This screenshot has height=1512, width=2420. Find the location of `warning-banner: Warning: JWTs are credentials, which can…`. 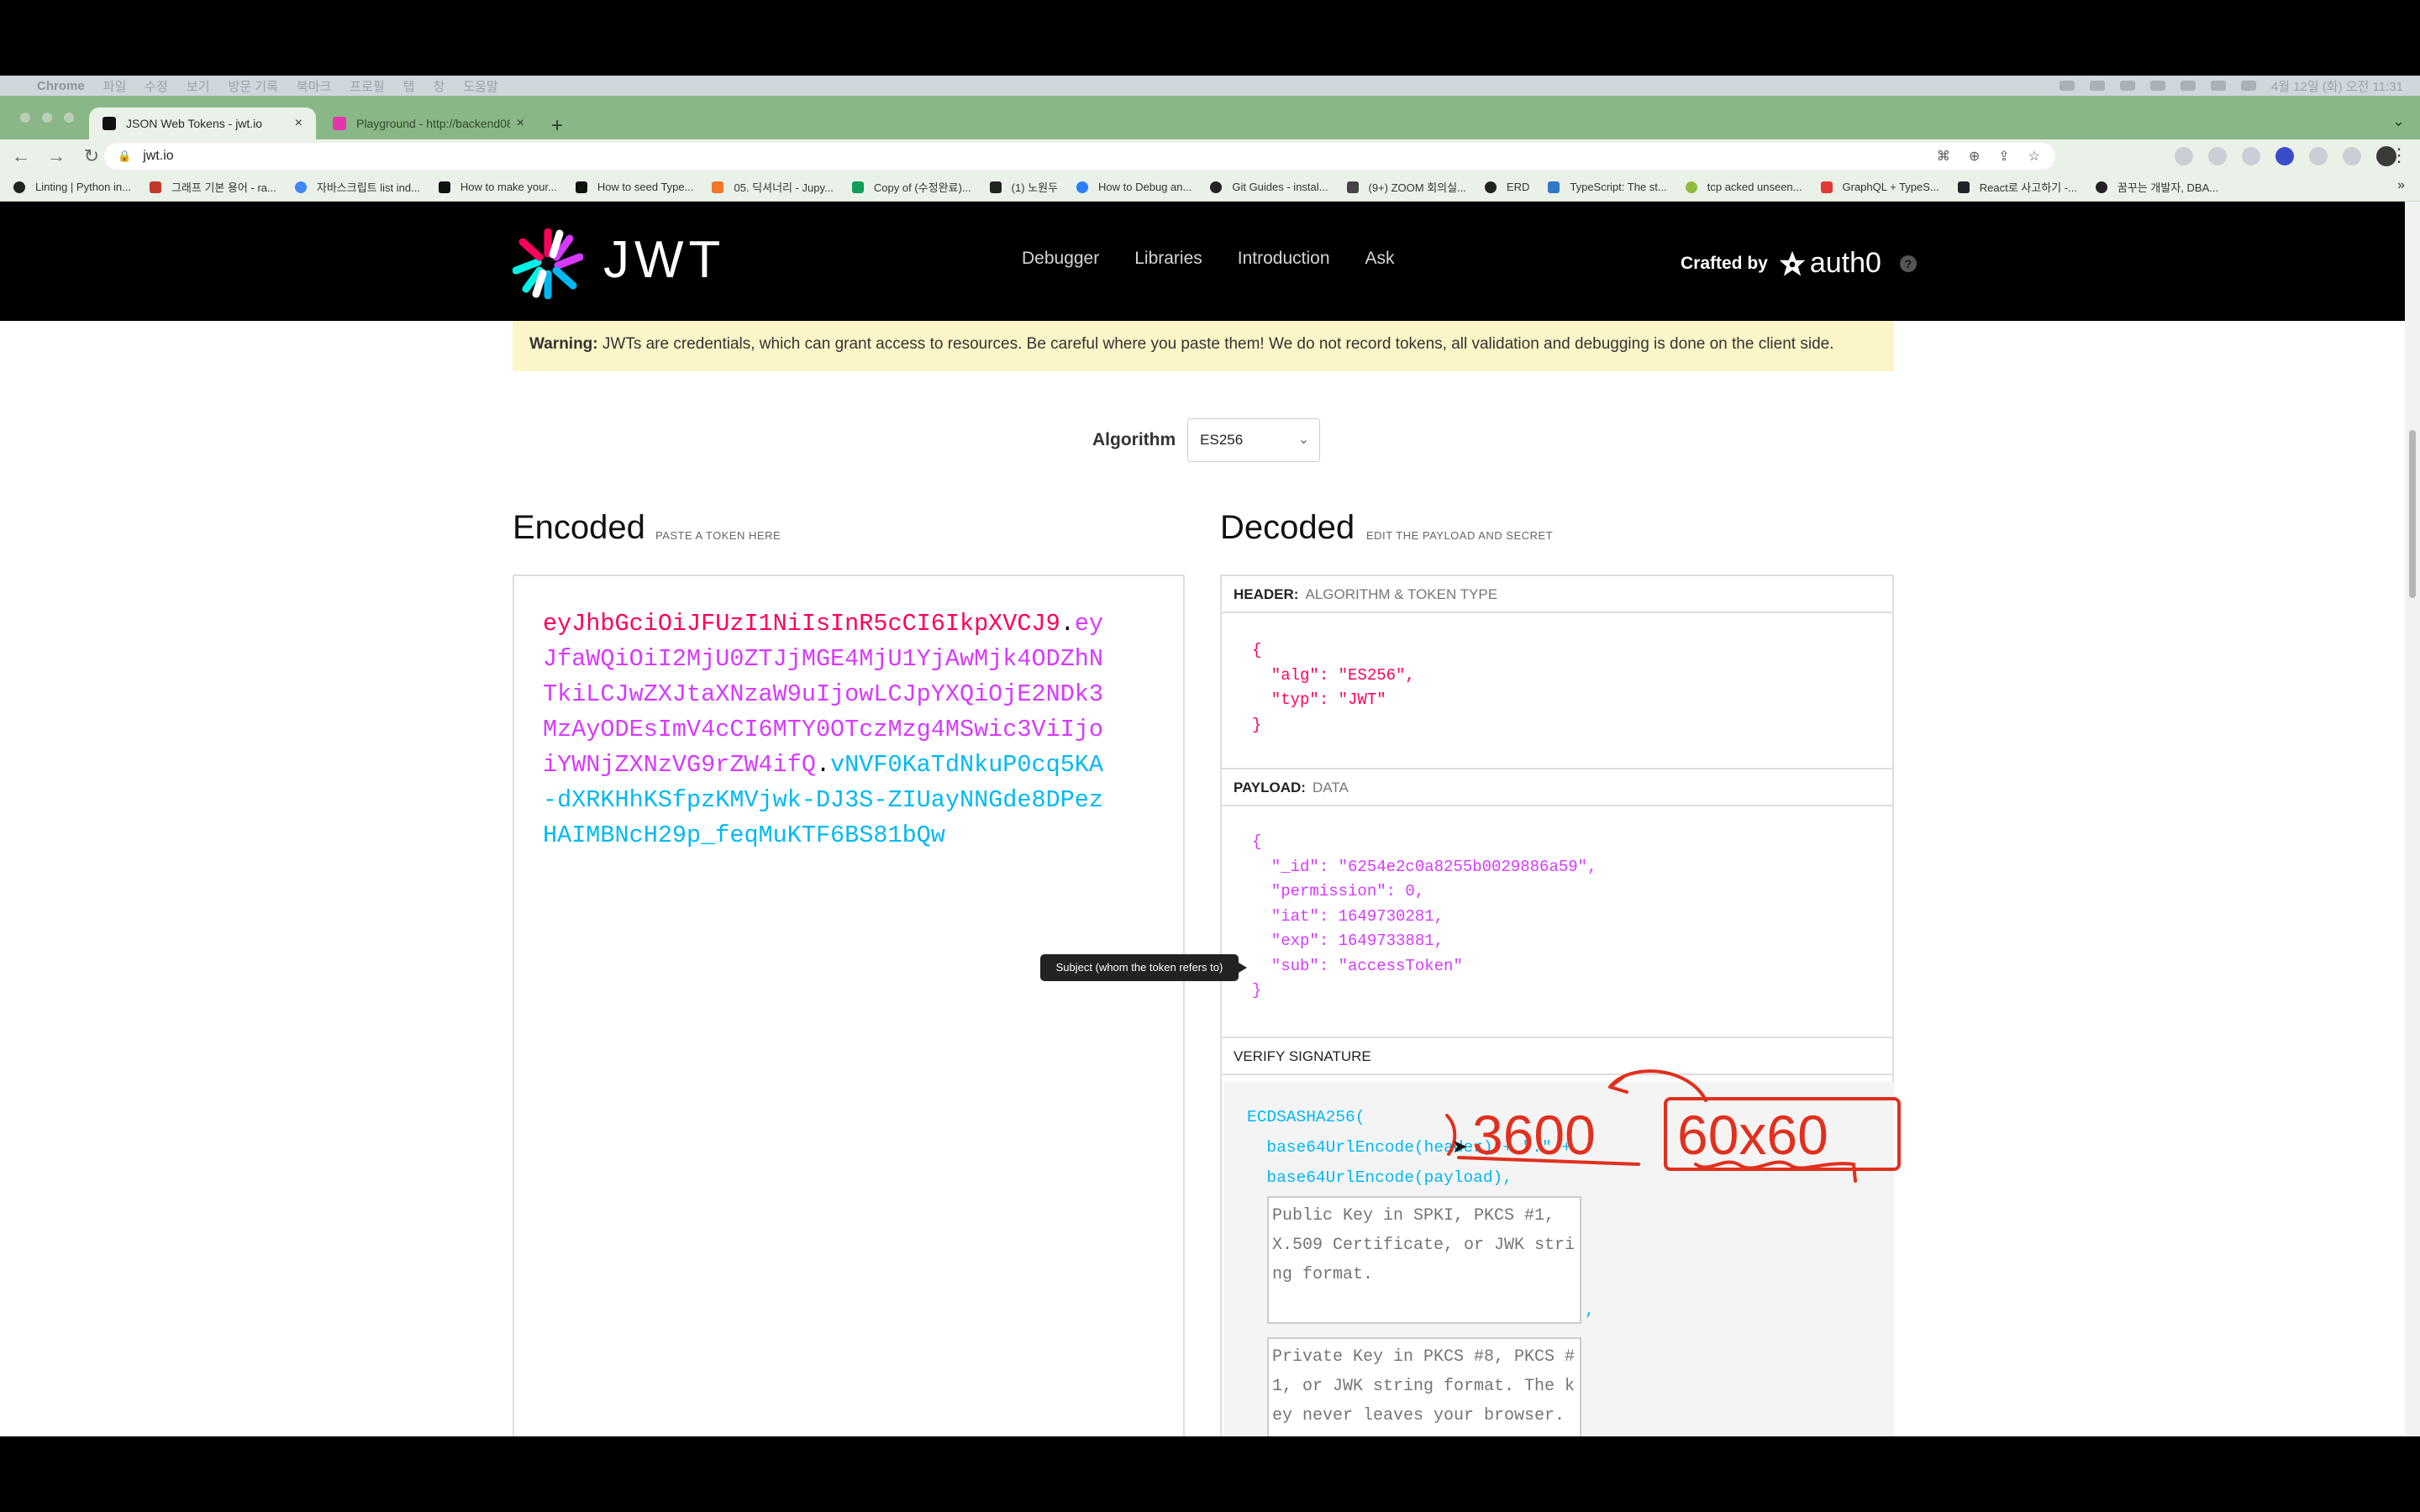

warning-banner: Warning: JWTs are credentials, which can… is located at coordinates (1203, 346).